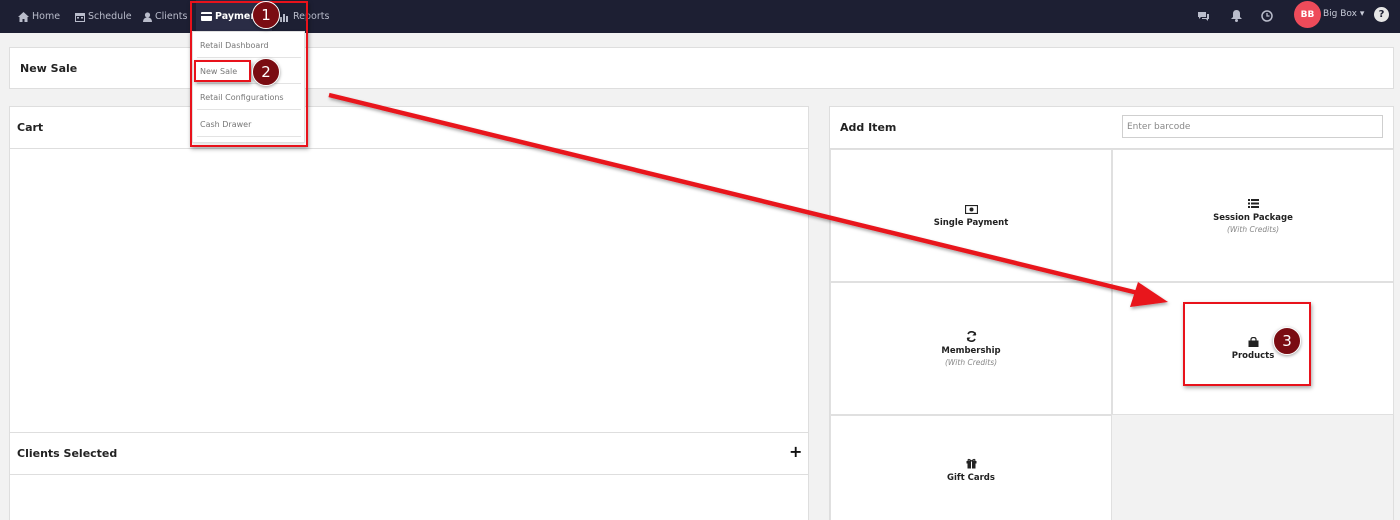 Image resolution: width=1400 pixels, height=520 pixels. I want to click on page-title: New Sale, so click(49, 68).